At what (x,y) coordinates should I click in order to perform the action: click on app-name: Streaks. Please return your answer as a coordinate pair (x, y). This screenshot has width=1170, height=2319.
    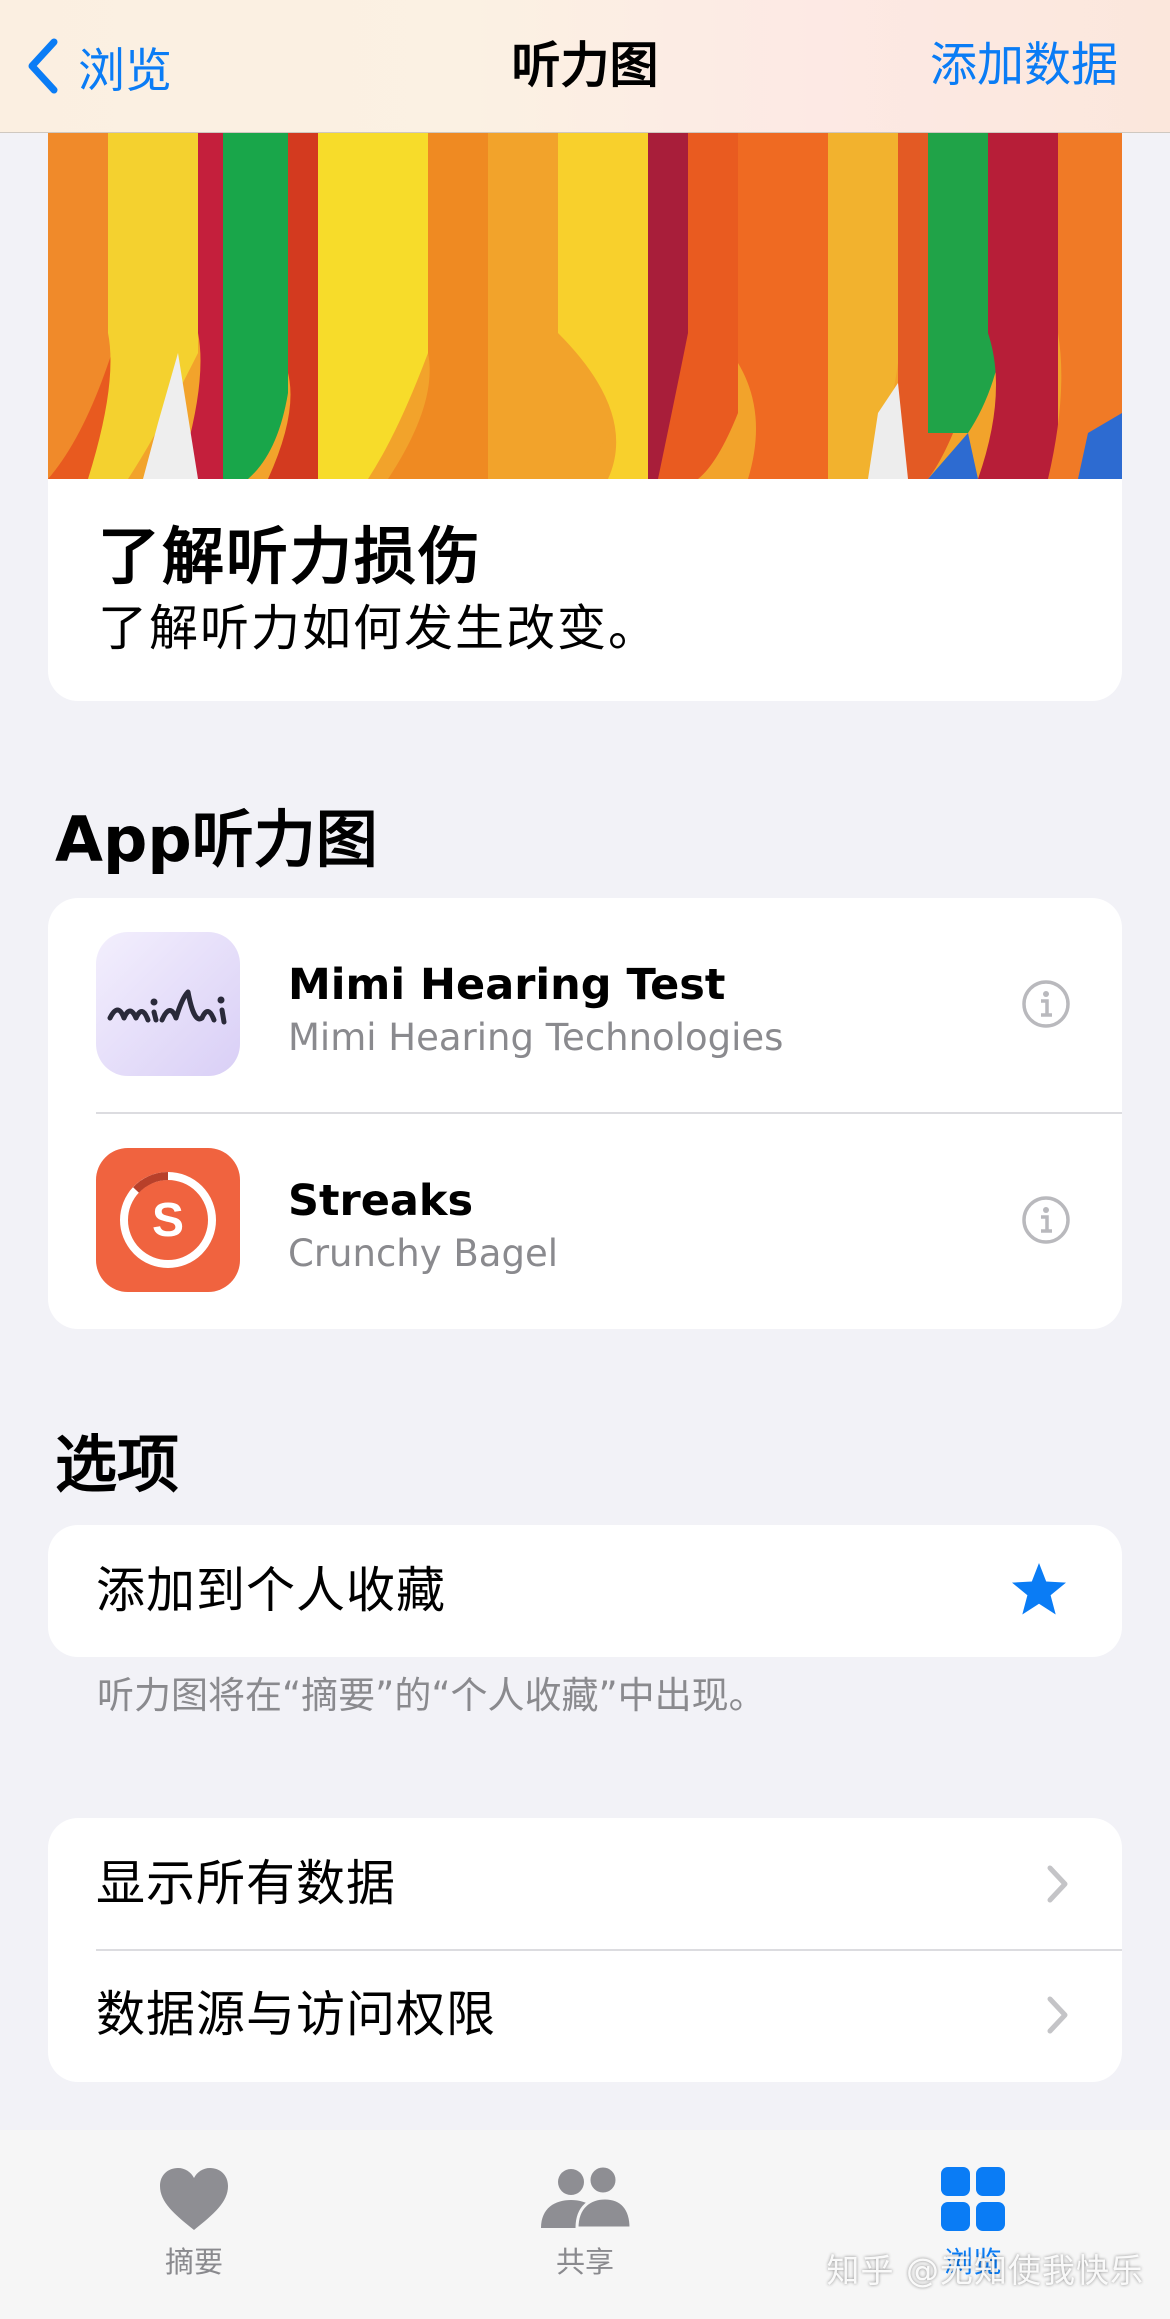
    Looking at the image, I should click on (381, 1201).